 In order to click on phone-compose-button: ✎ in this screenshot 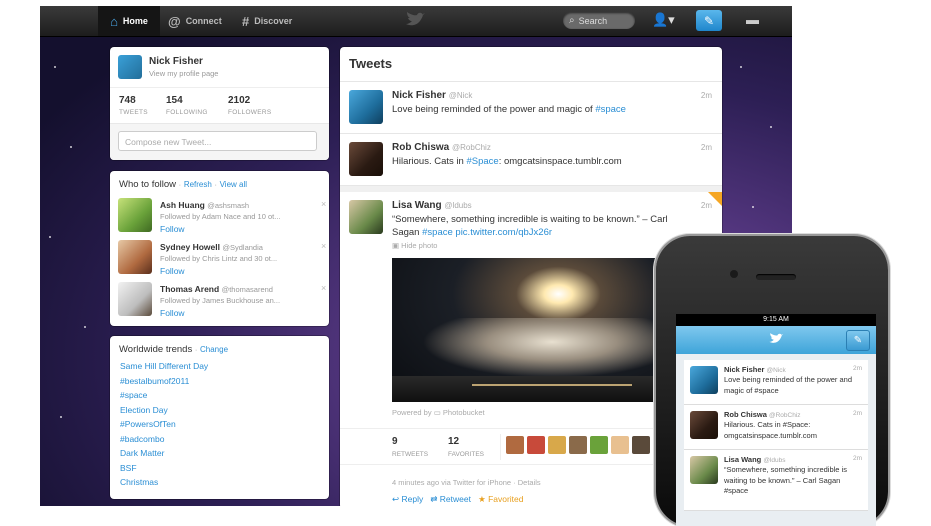, I will do `click(858, 340)`.